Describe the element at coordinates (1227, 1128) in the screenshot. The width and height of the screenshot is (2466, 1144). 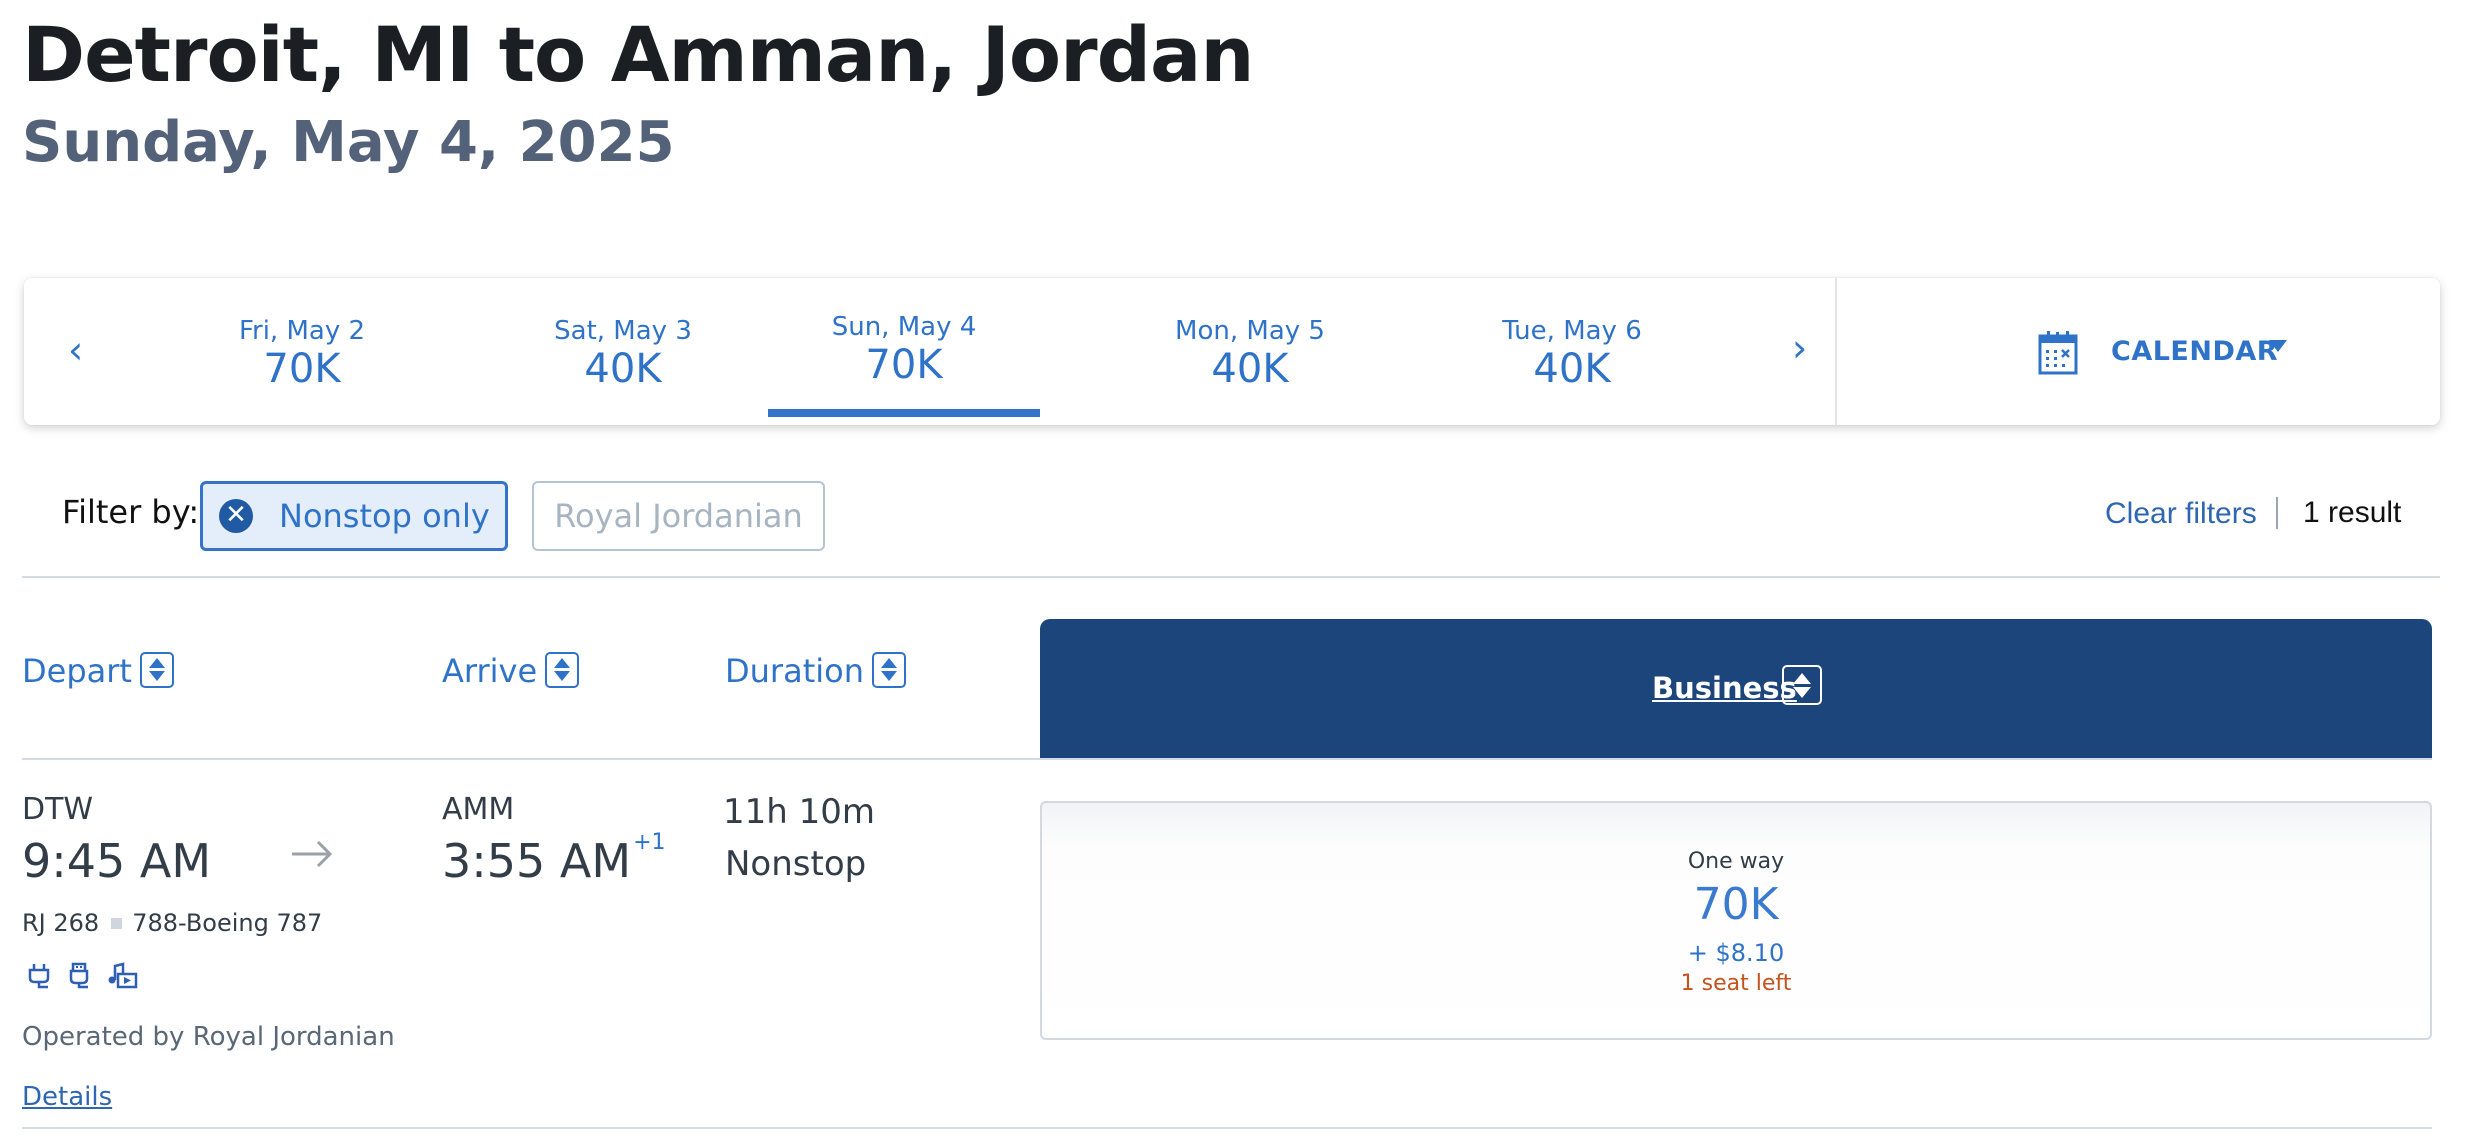
I see `row-divider` at that location.